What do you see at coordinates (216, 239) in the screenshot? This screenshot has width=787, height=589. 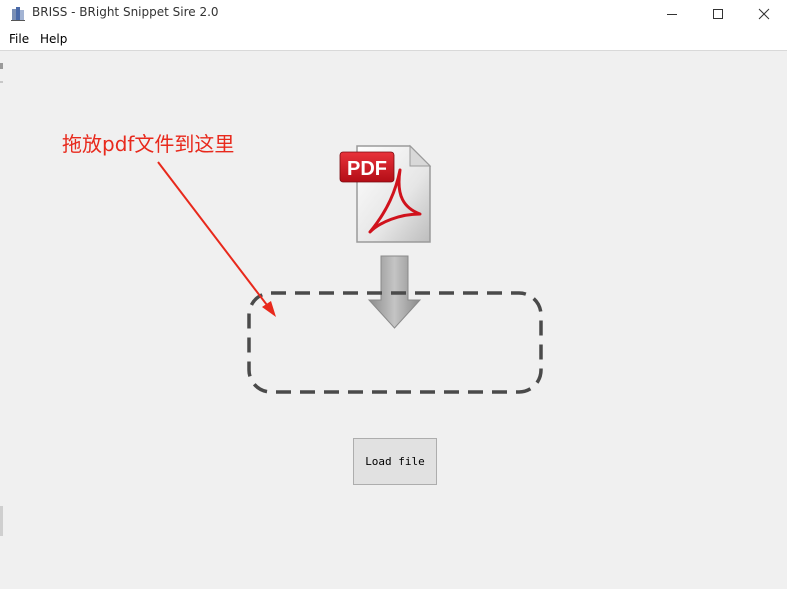 I see `red-pointer-arrow` at bounding box center [216, 239].